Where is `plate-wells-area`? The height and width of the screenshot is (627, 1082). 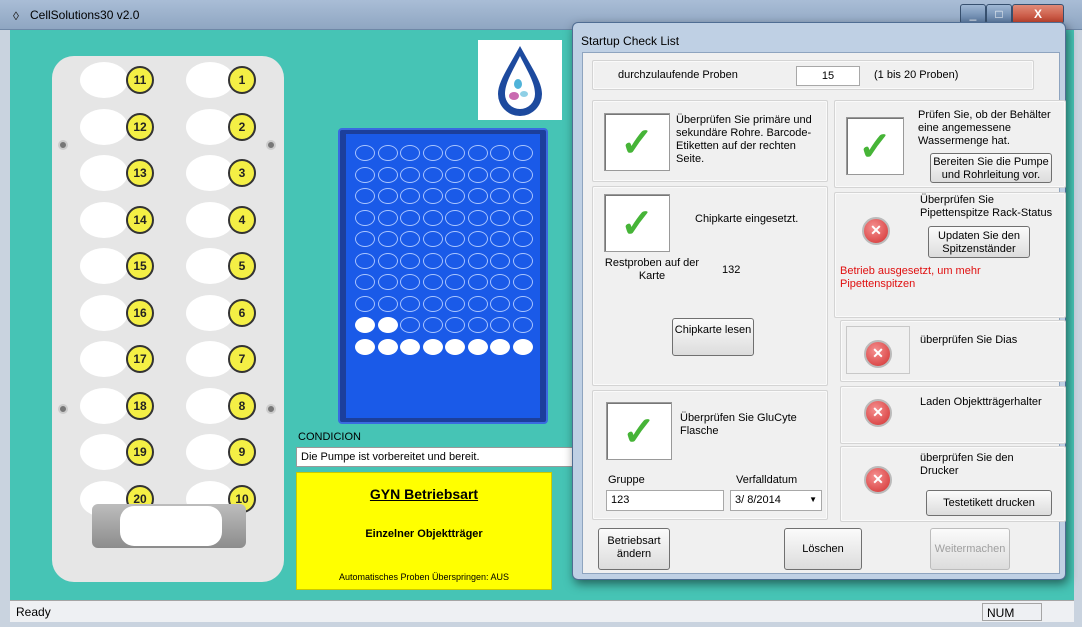
plate-wells-area is located at coordinates (443, 276).